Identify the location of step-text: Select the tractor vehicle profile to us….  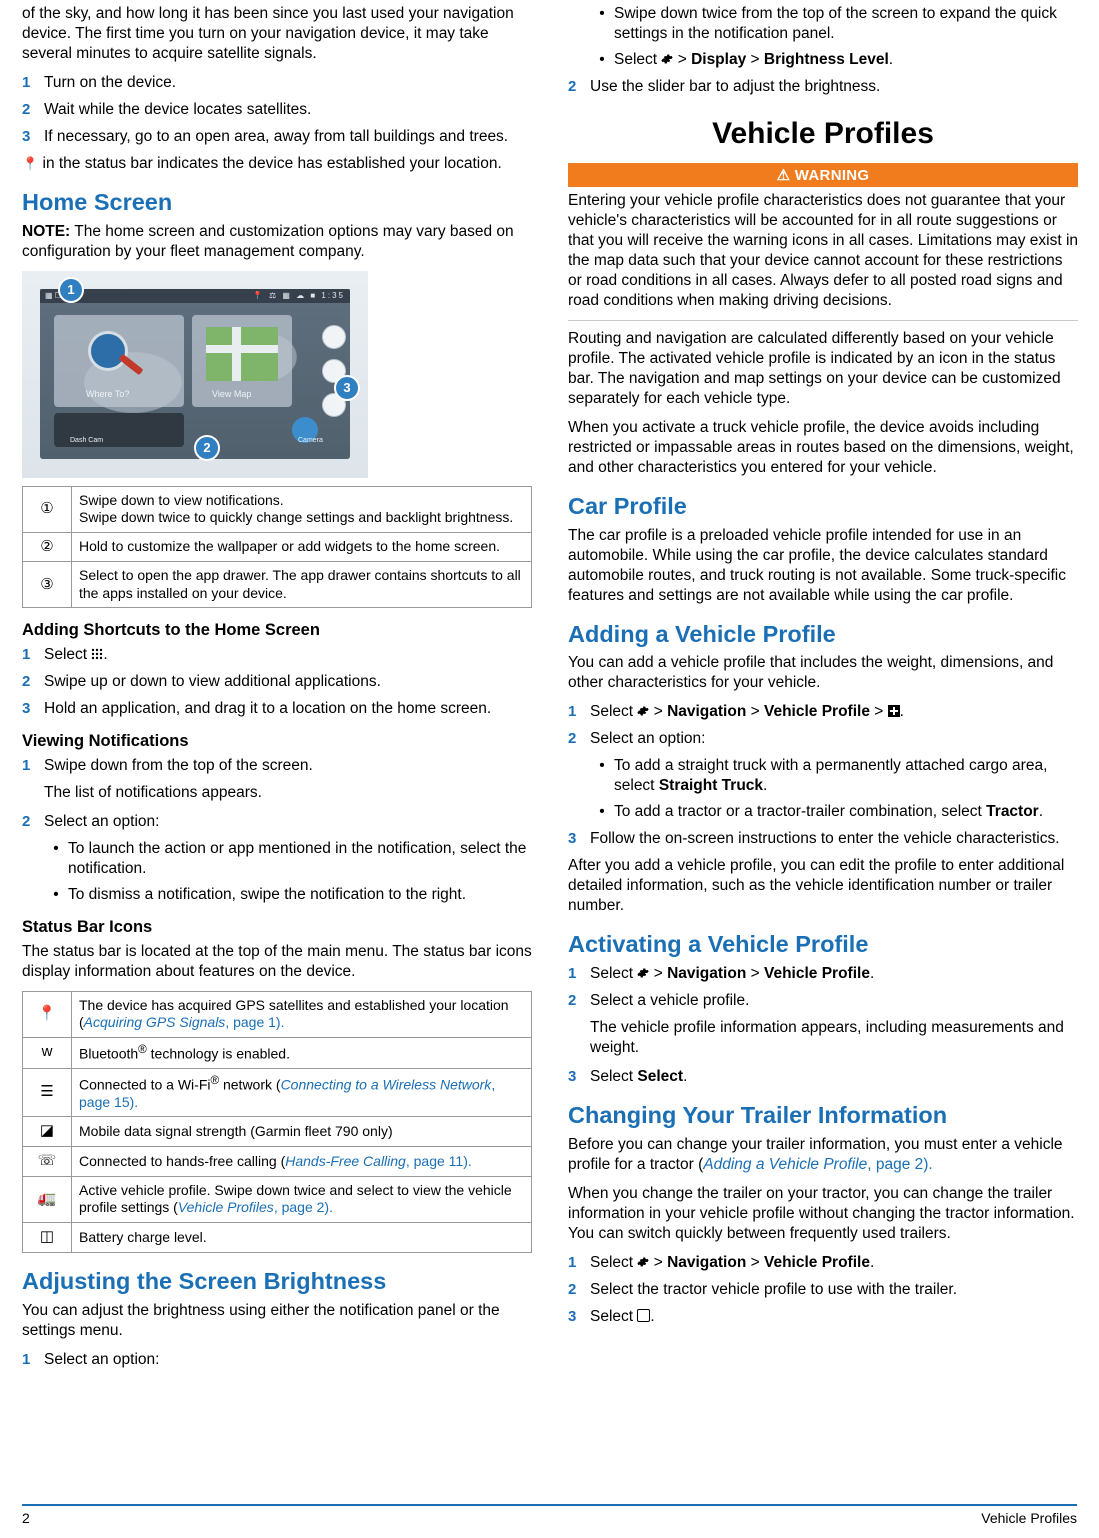
(774, 1289).